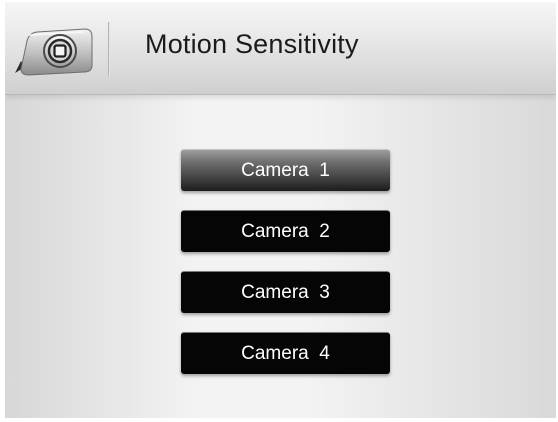  I want to click on page-title: Motion Sensitivity, so click(252, 44).